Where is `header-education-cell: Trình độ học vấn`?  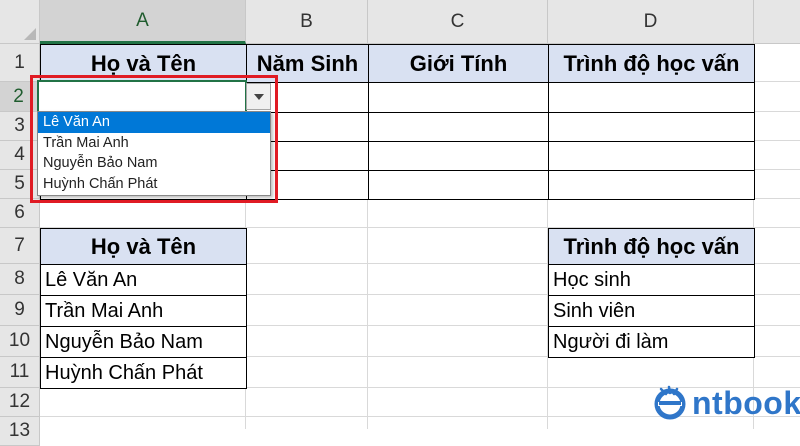 header-education-cell: Trình độ học vấn is located at coordinates (651, 63).